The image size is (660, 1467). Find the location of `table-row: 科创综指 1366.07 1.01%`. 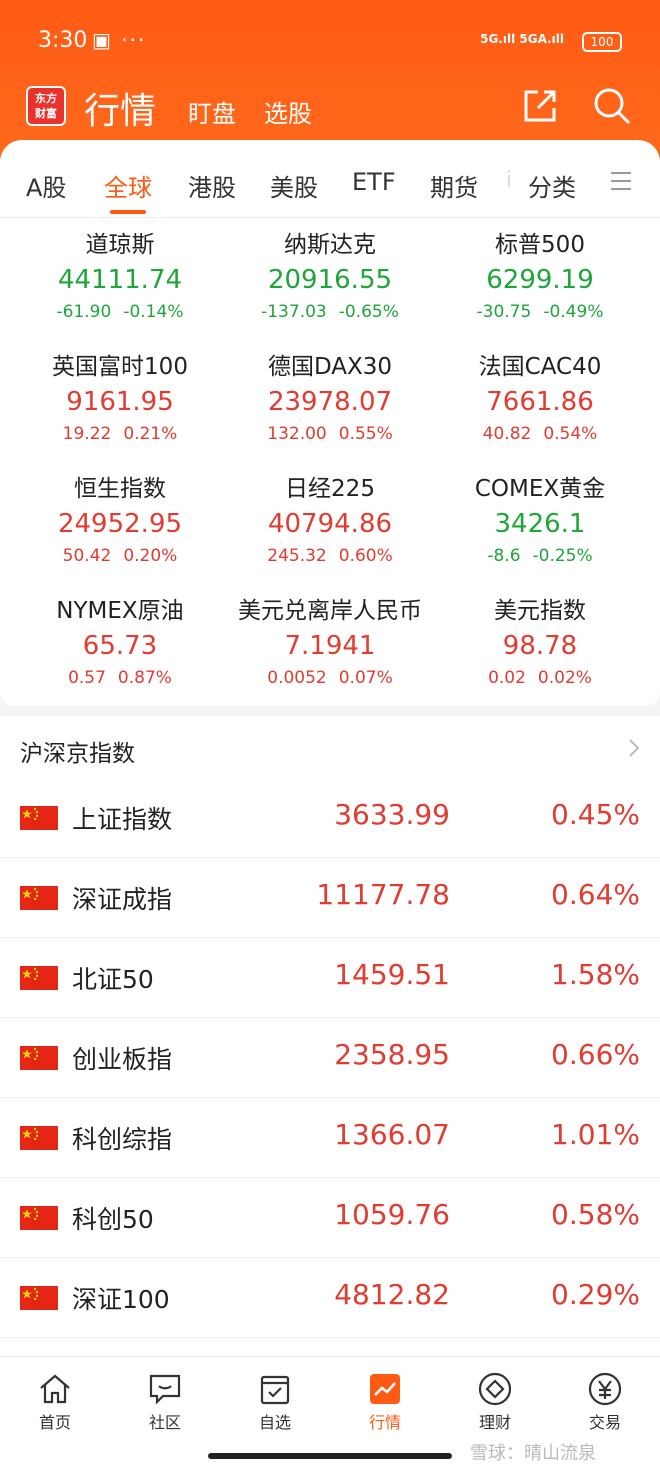

table-row: 科创综指 1366.07 1.01% is located at coordinates (330, 1138).